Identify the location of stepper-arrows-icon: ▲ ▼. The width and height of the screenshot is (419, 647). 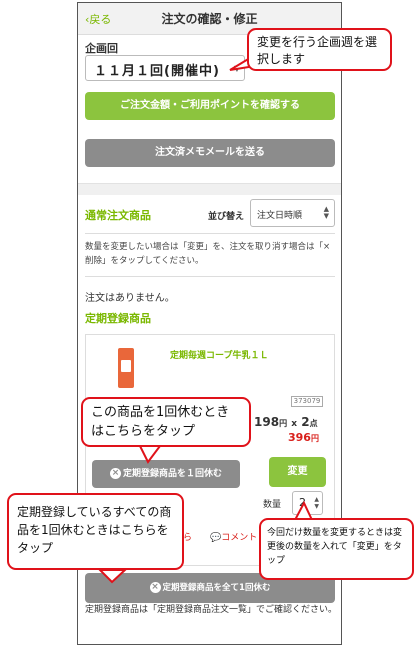
(316, 503).